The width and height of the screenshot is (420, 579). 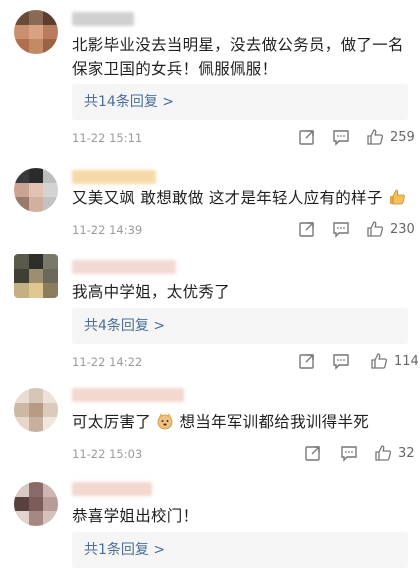 What do you see at coordinates (240, 102) in the screenshot?
I see `view-replies-link: 共14条回复 >` at bounding box center [240, 102].